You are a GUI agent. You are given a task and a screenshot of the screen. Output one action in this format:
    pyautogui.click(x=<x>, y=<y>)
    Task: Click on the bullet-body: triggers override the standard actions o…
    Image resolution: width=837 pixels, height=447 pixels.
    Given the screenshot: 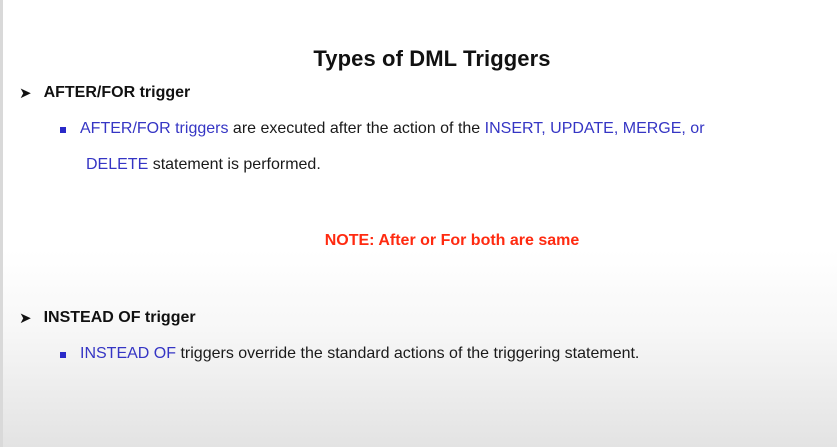 What is the action you would take?
    pyautogui.click(x=408, y=353)
    